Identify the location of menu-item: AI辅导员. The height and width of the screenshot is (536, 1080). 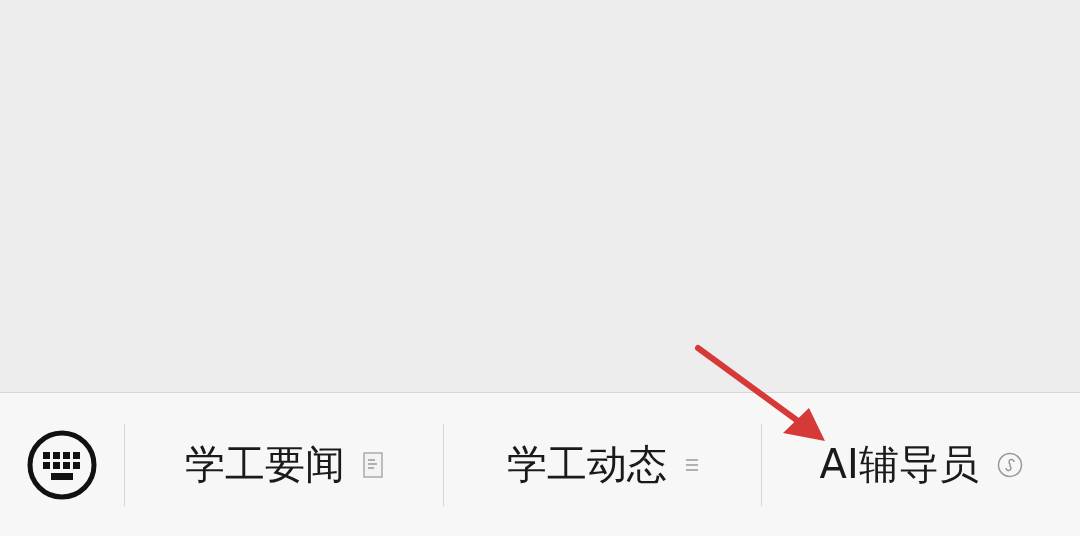
(921, 464).